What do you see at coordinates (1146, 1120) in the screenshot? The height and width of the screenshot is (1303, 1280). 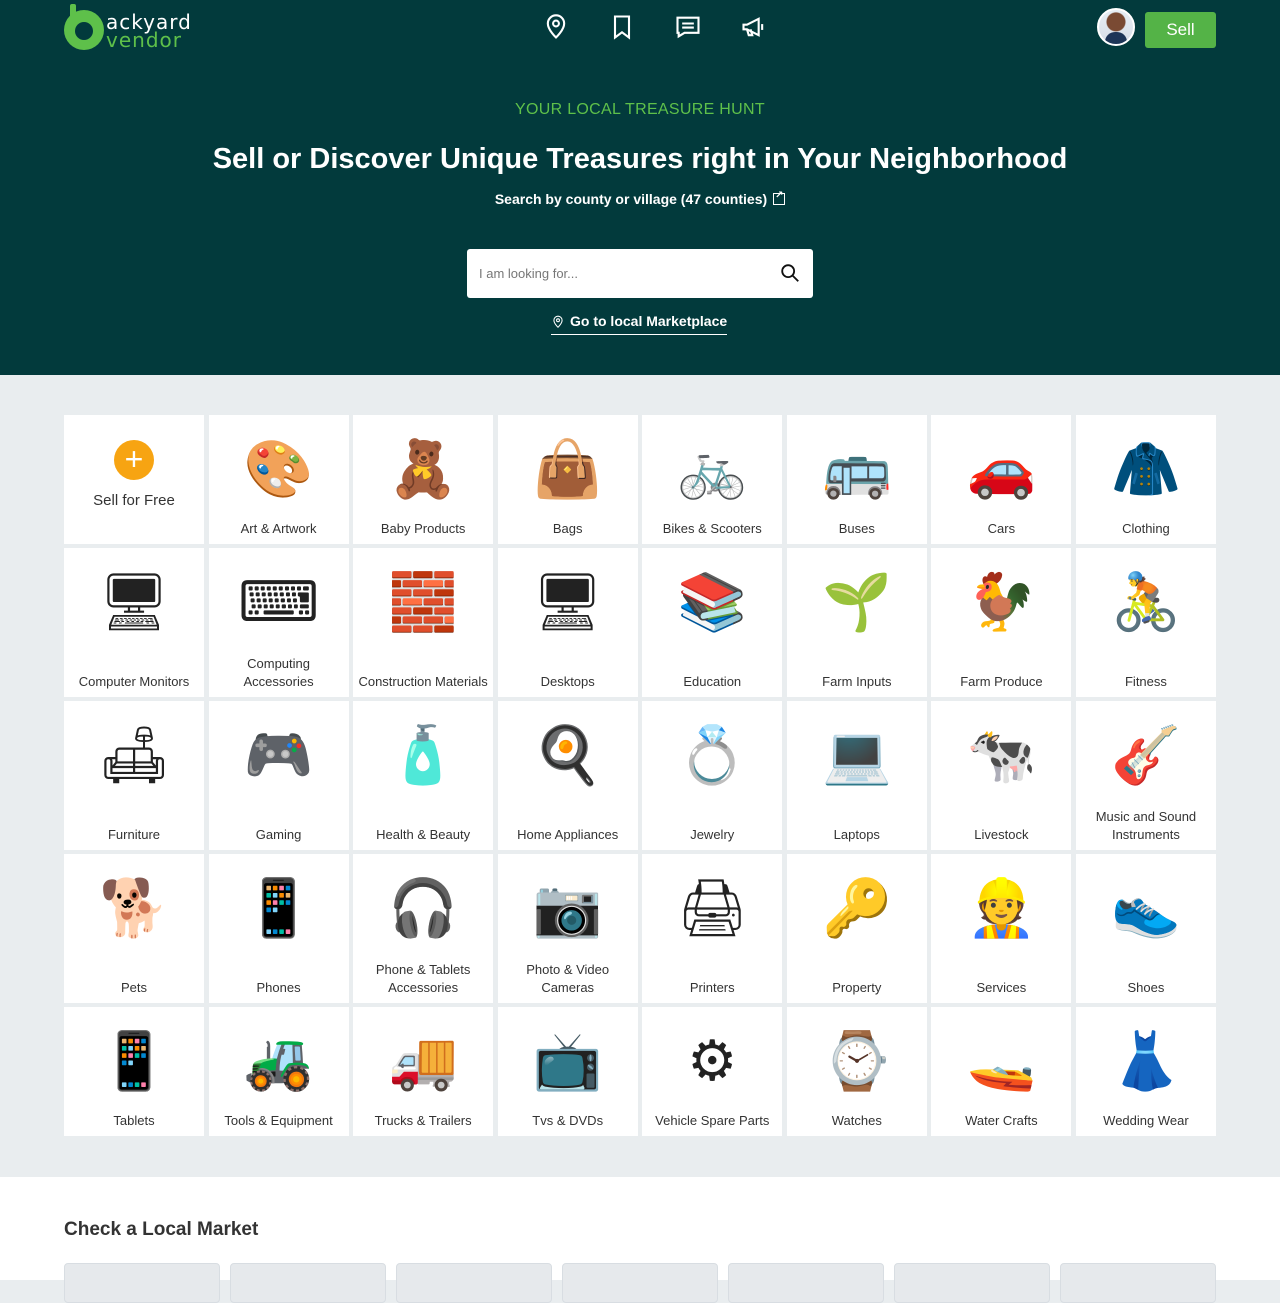 I see `category-label: Wedding Wear` at bounding box center [1146, 1120].